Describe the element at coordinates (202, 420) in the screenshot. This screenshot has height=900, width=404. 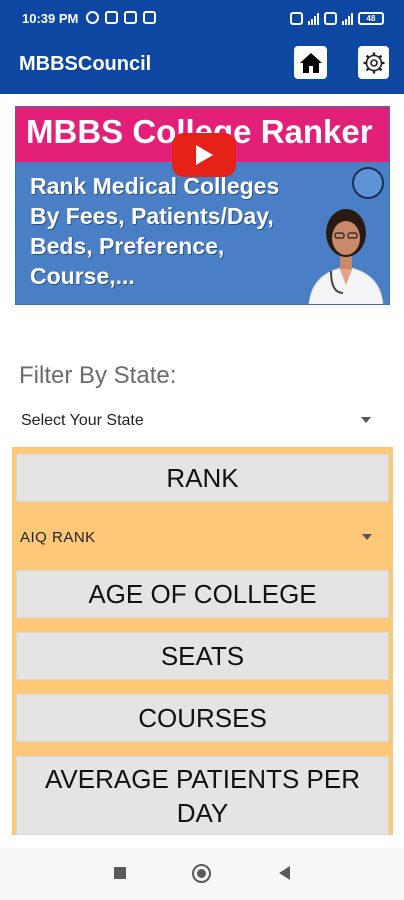
I see `state-dropdown: Select Your State` at that location.